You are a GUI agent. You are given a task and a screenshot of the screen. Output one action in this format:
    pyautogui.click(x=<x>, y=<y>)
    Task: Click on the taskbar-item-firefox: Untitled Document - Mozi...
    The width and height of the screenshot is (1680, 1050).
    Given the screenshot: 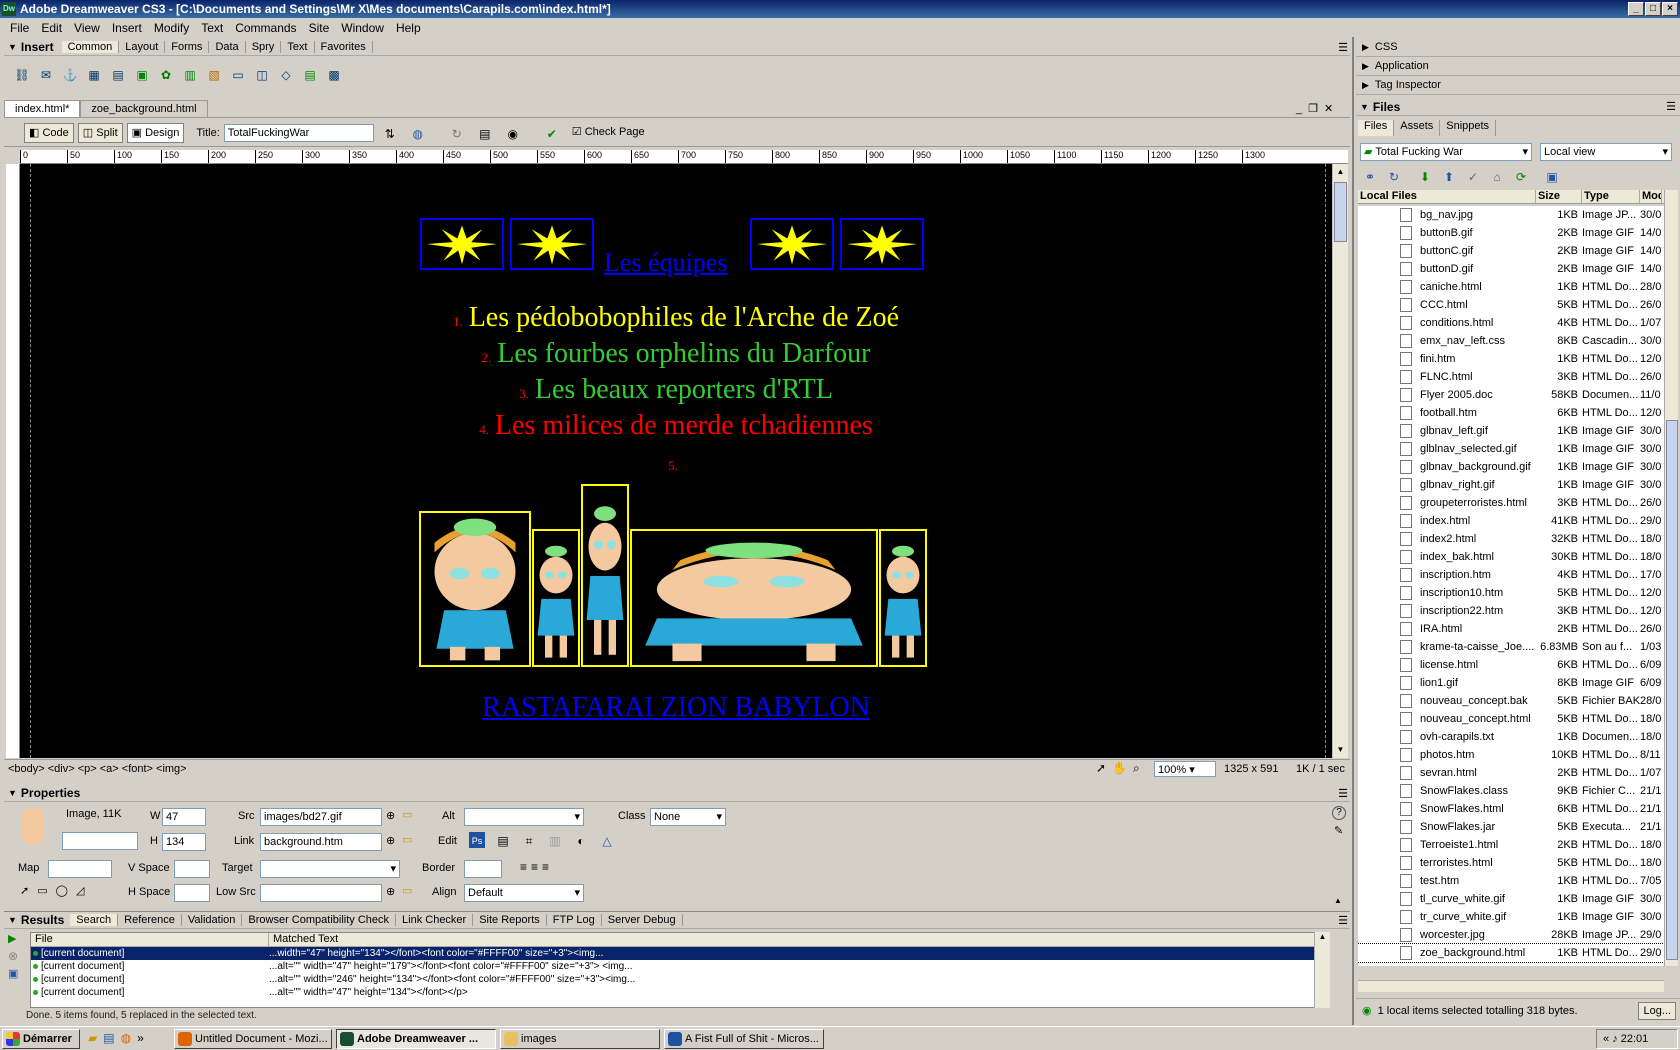 What is the action you would take?
    pyautogui.click(x=253, y=1039)
    